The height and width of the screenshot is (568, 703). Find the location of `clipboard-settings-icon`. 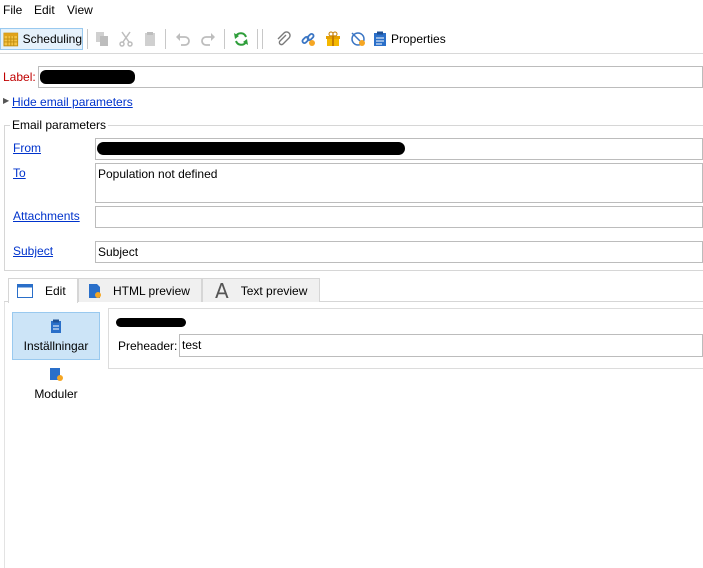

clipboard-settings-icon is located at coordinates (56, 326).